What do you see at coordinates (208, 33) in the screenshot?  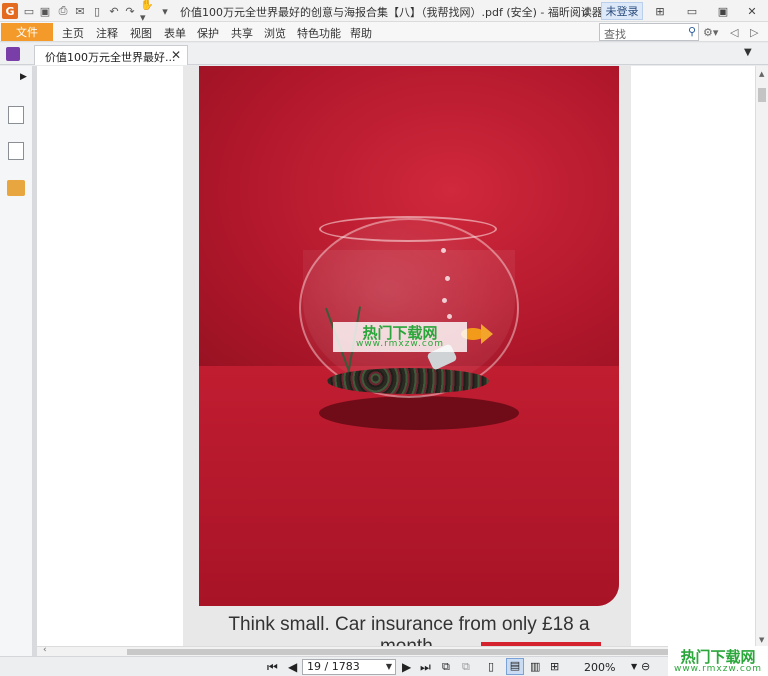 I see `menu-protect: 保护` at bounding box center [208, 33].